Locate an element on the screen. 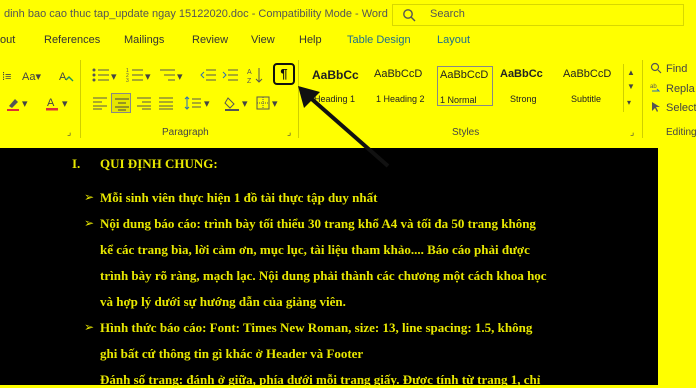 Image resolution: width=696 pixels, height=388 pixels. tab-references: References is located at coordinates (72, 40).